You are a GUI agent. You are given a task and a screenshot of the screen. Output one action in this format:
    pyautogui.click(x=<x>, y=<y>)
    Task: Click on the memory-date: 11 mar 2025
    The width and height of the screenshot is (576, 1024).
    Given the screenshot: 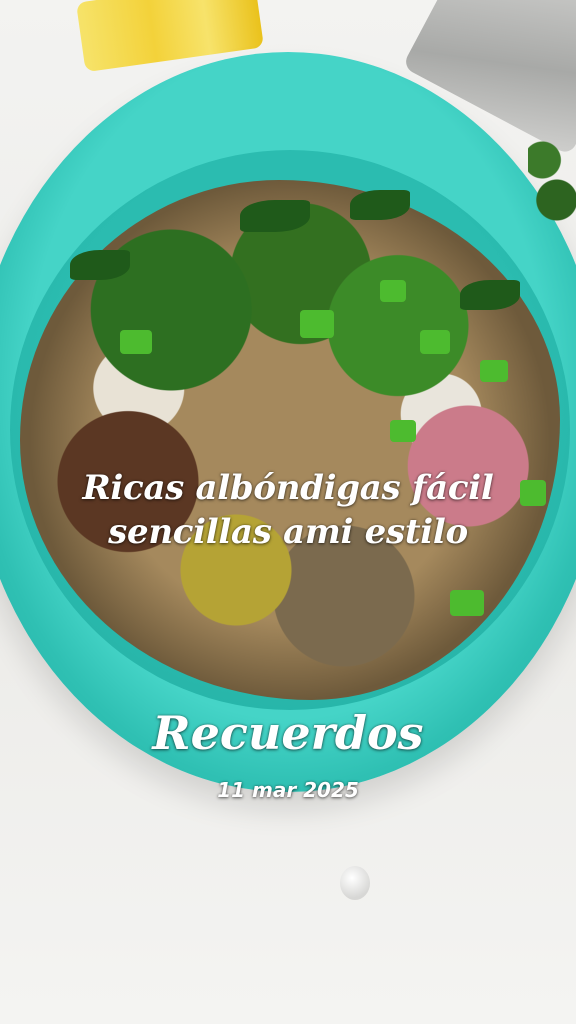 What is the action you would take?
    pyautogui.click(x=288, y=790)
    